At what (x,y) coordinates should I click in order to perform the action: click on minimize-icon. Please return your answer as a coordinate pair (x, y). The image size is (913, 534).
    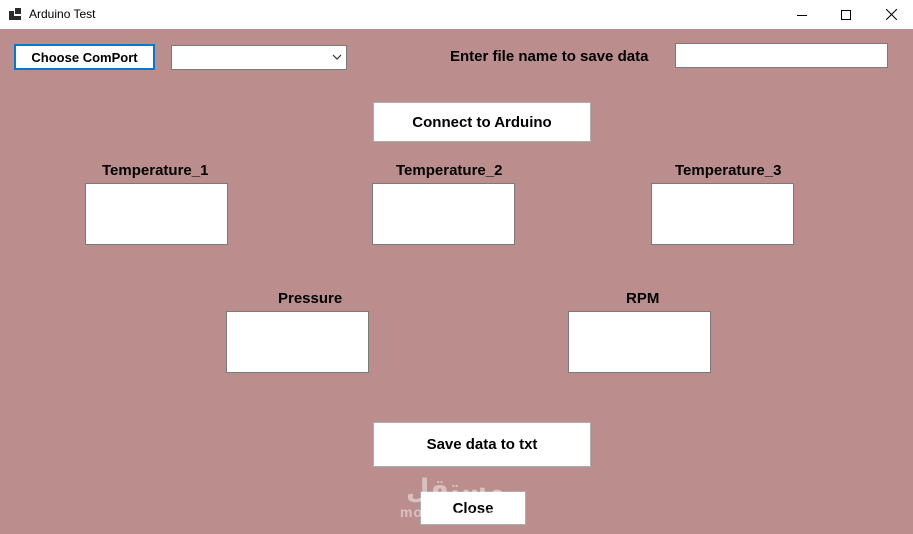
    Looking at the image, I should click on (802, 15).